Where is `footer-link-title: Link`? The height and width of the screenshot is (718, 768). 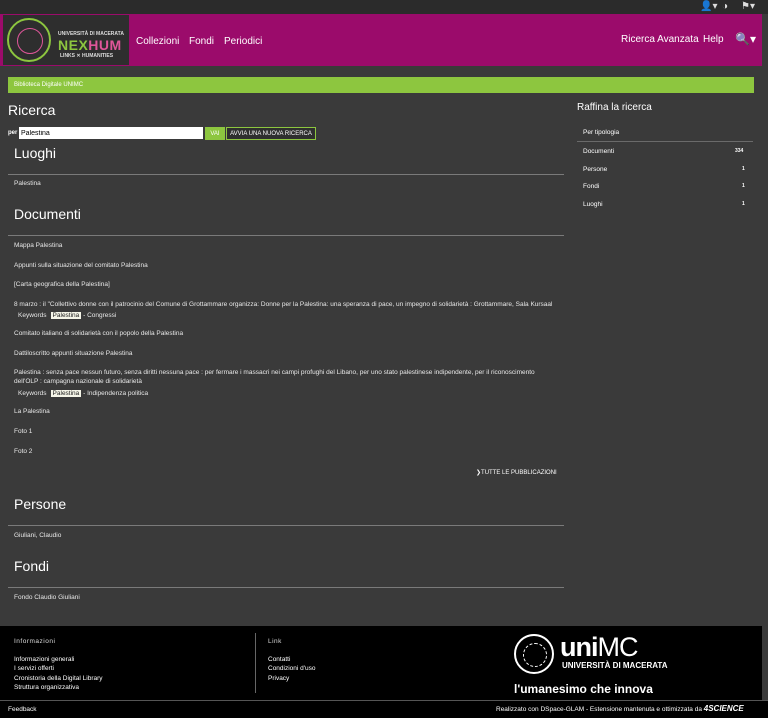 footer-link-title: Link is located at coordinates (275, 641).